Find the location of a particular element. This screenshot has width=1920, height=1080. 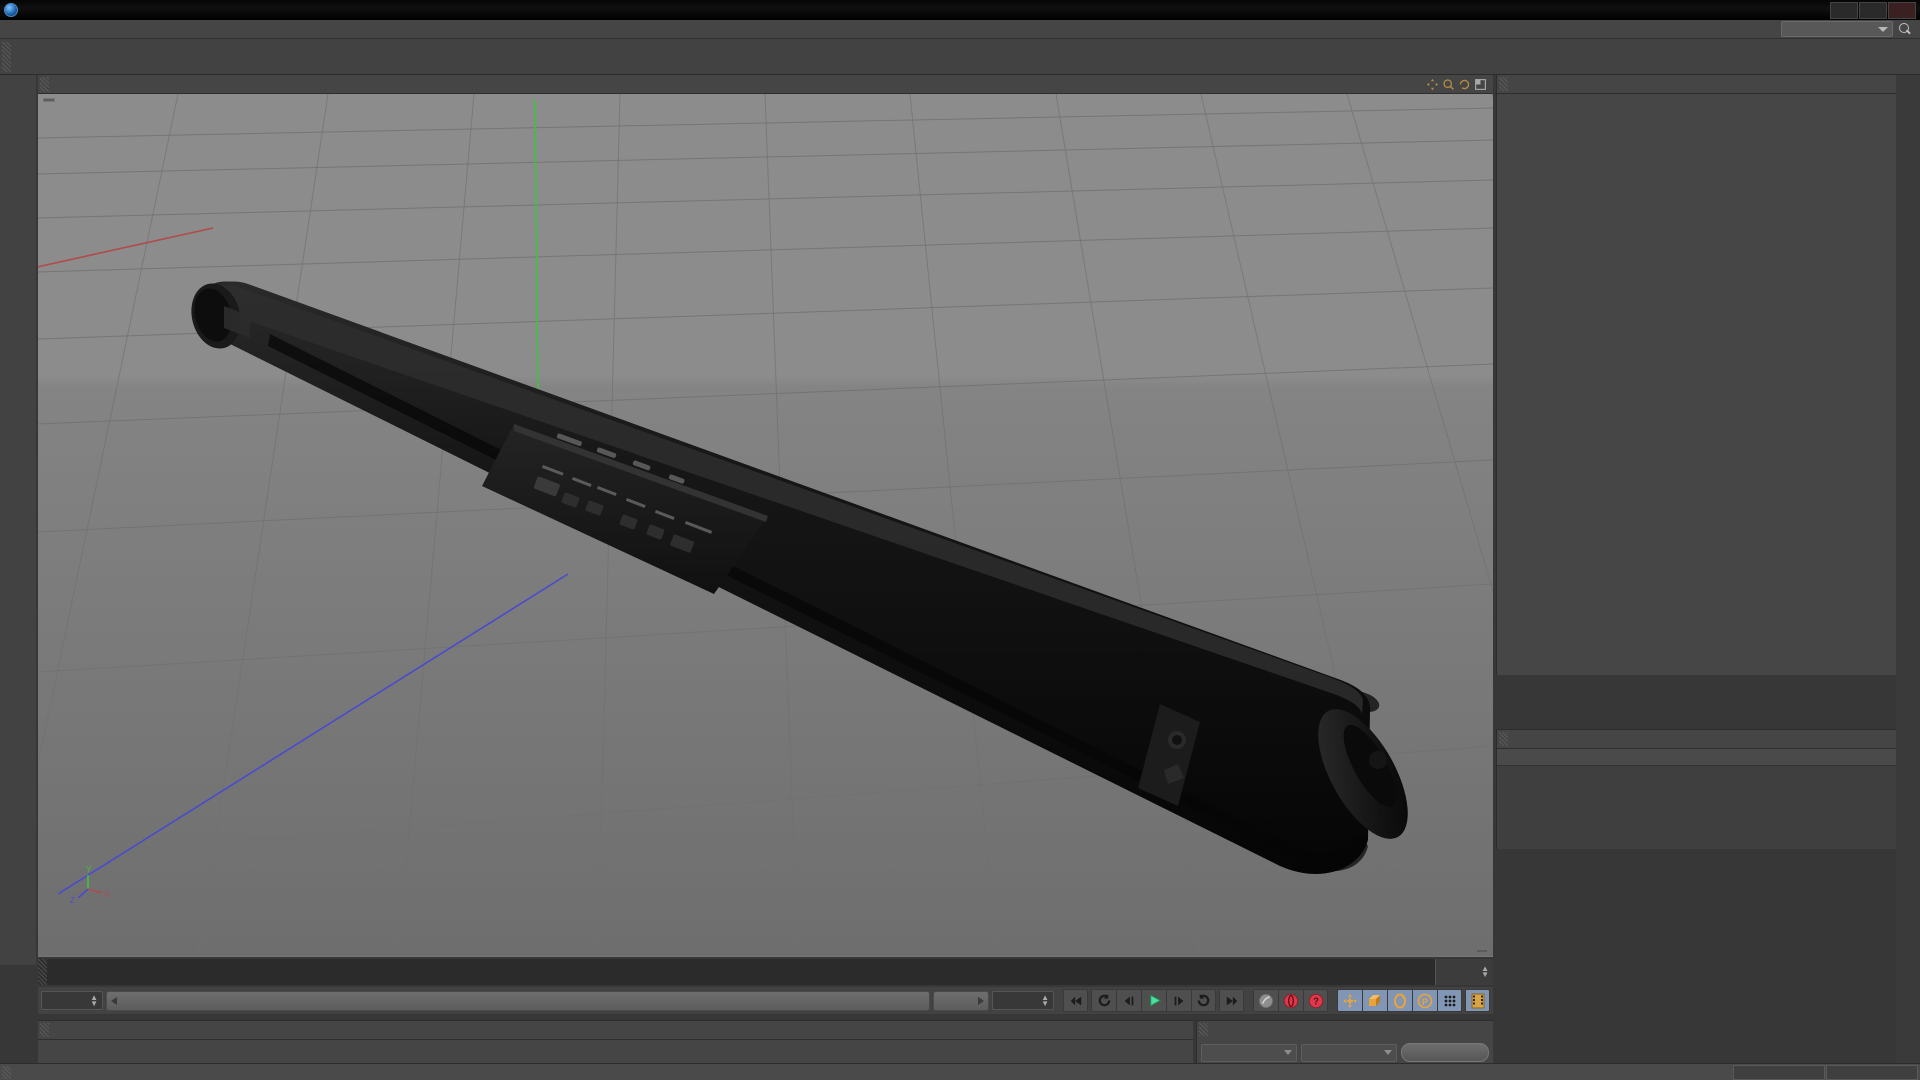

transport-bar: ▲ ▼ ▲ ▼ ? P is located at coordinates (765, 1000).